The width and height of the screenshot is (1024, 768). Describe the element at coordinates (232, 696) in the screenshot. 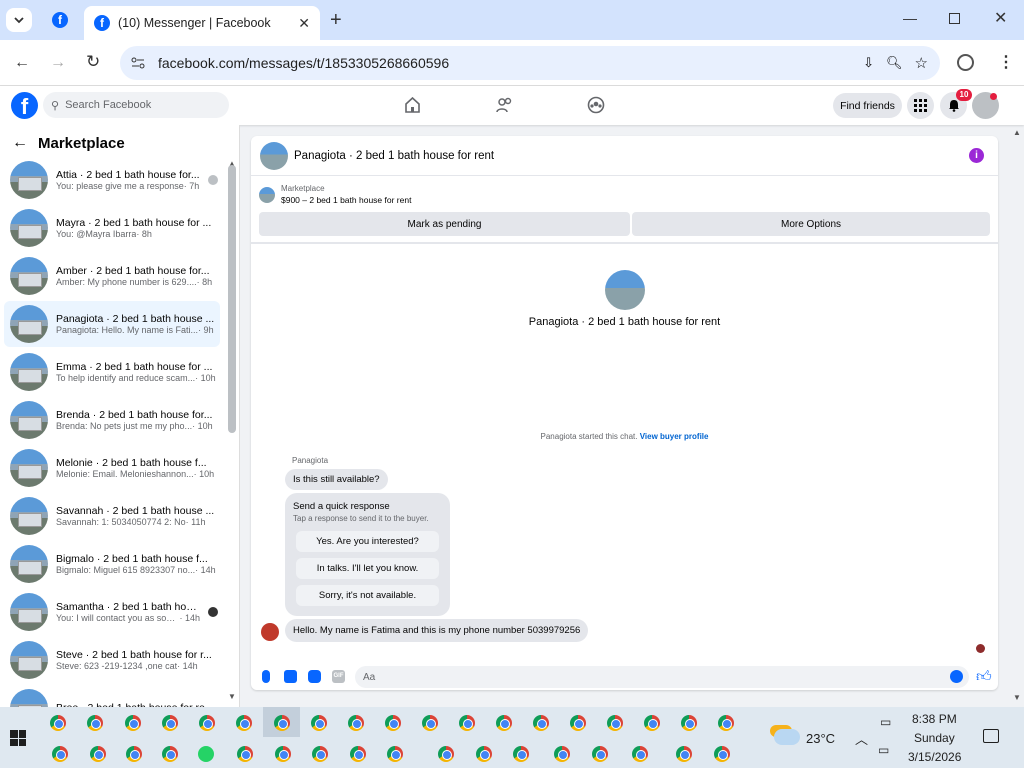

I see `scroll-down-arrow: ▼` at that location.